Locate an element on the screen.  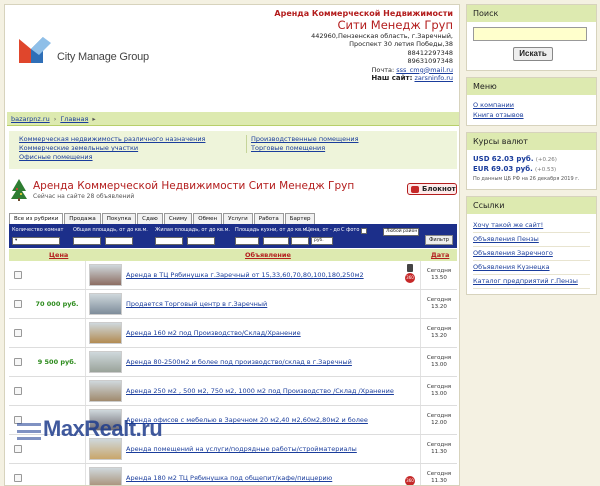
category-link: Производственные помещения is located at coordinates (305, 139).